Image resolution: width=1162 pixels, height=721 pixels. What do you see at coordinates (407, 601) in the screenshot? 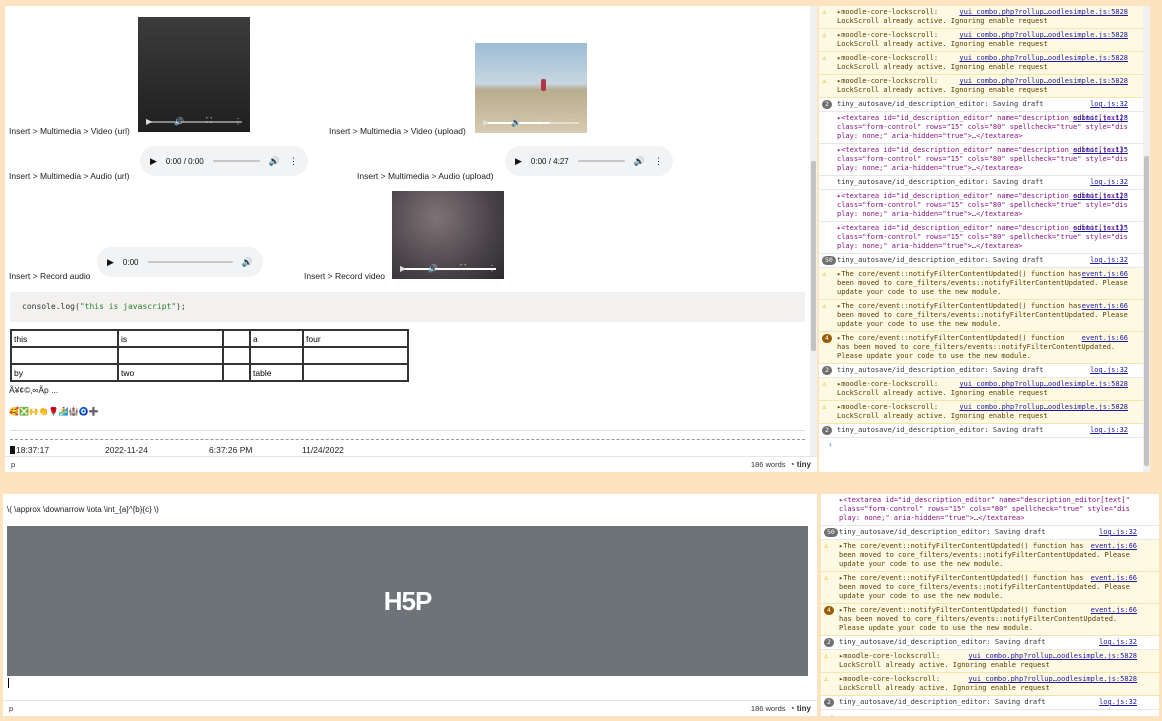
I see `h5p-content: H5P` at bounding box center [407, 601].